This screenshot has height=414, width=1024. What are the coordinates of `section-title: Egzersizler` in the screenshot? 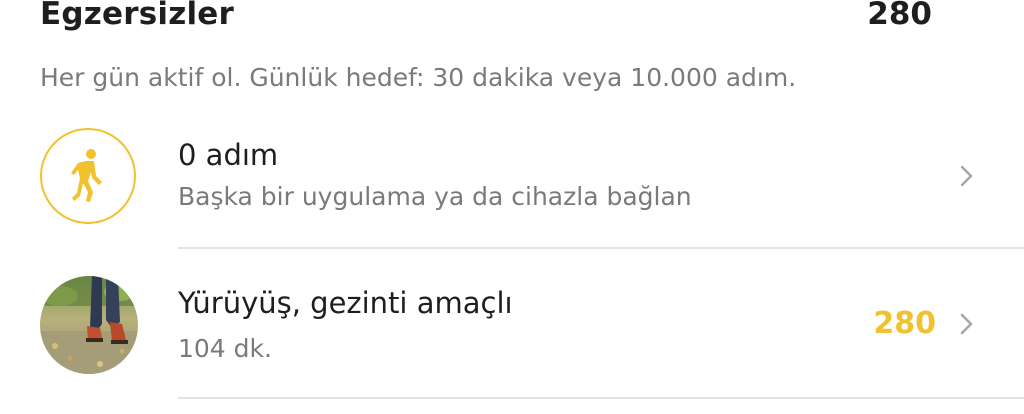 It's located at (137, 16).